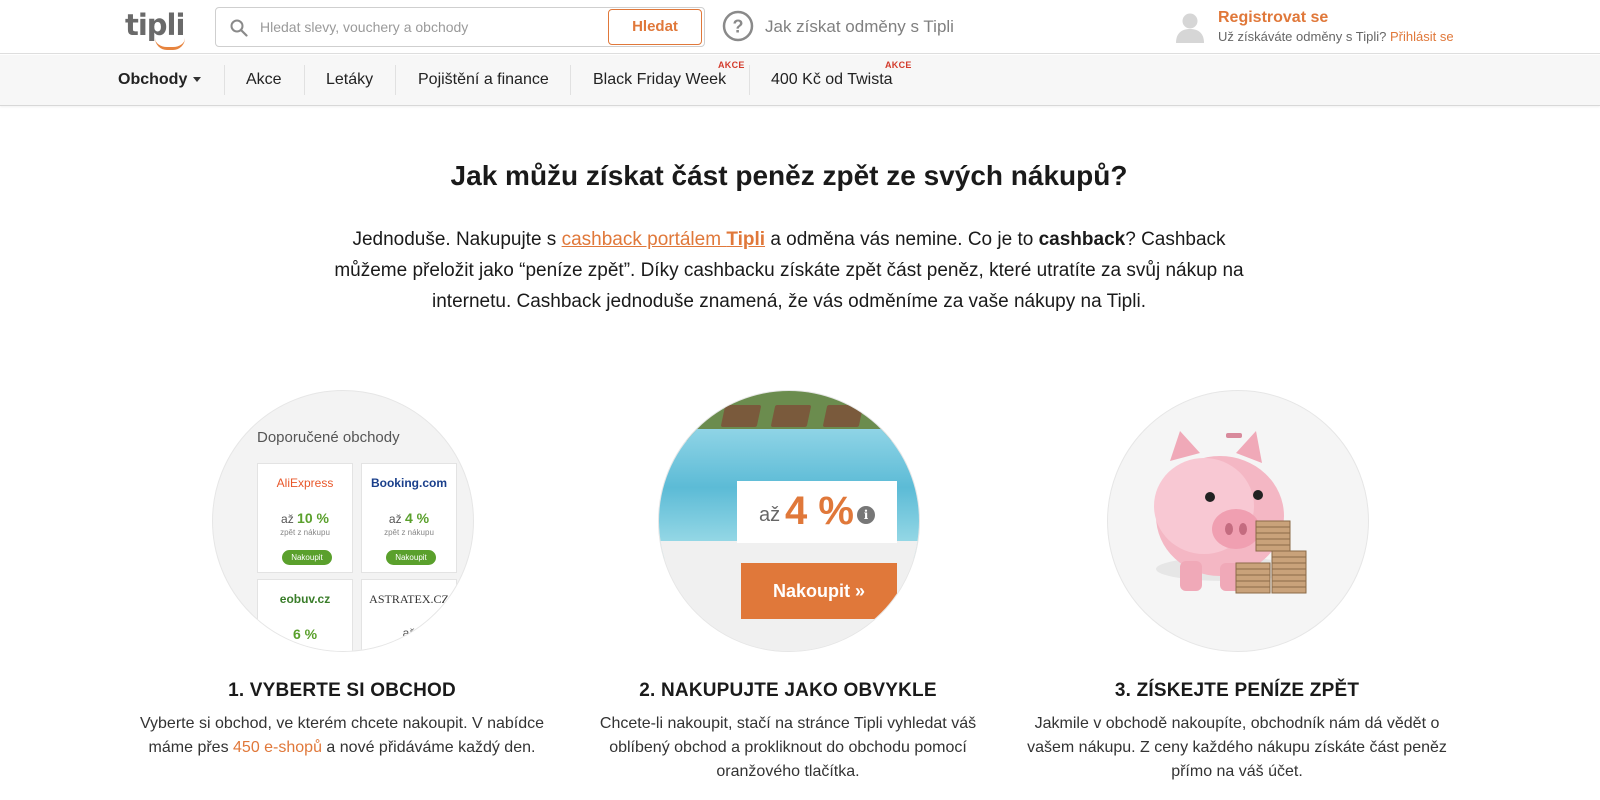  I want to click on shop-logo: eobuv.cz, so click(305, 599).